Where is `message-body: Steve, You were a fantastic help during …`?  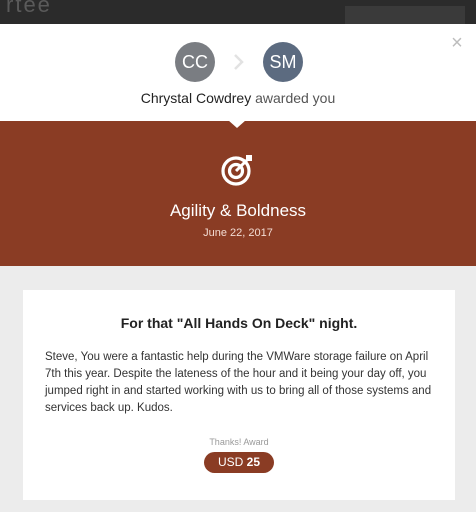 message-body: Steve, You were a fantastic help during … is located at coordinates (238, 382).